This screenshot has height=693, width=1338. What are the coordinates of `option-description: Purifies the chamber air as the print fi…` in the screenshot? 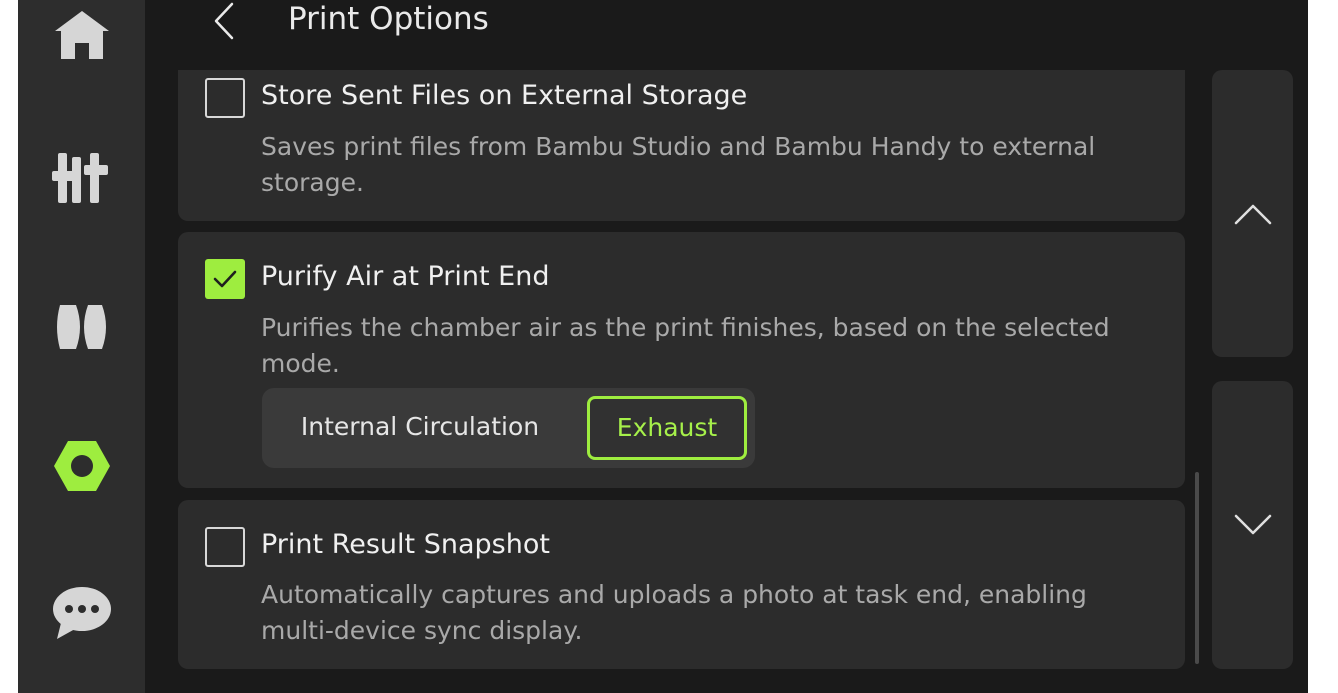 It's located at (685, 345).